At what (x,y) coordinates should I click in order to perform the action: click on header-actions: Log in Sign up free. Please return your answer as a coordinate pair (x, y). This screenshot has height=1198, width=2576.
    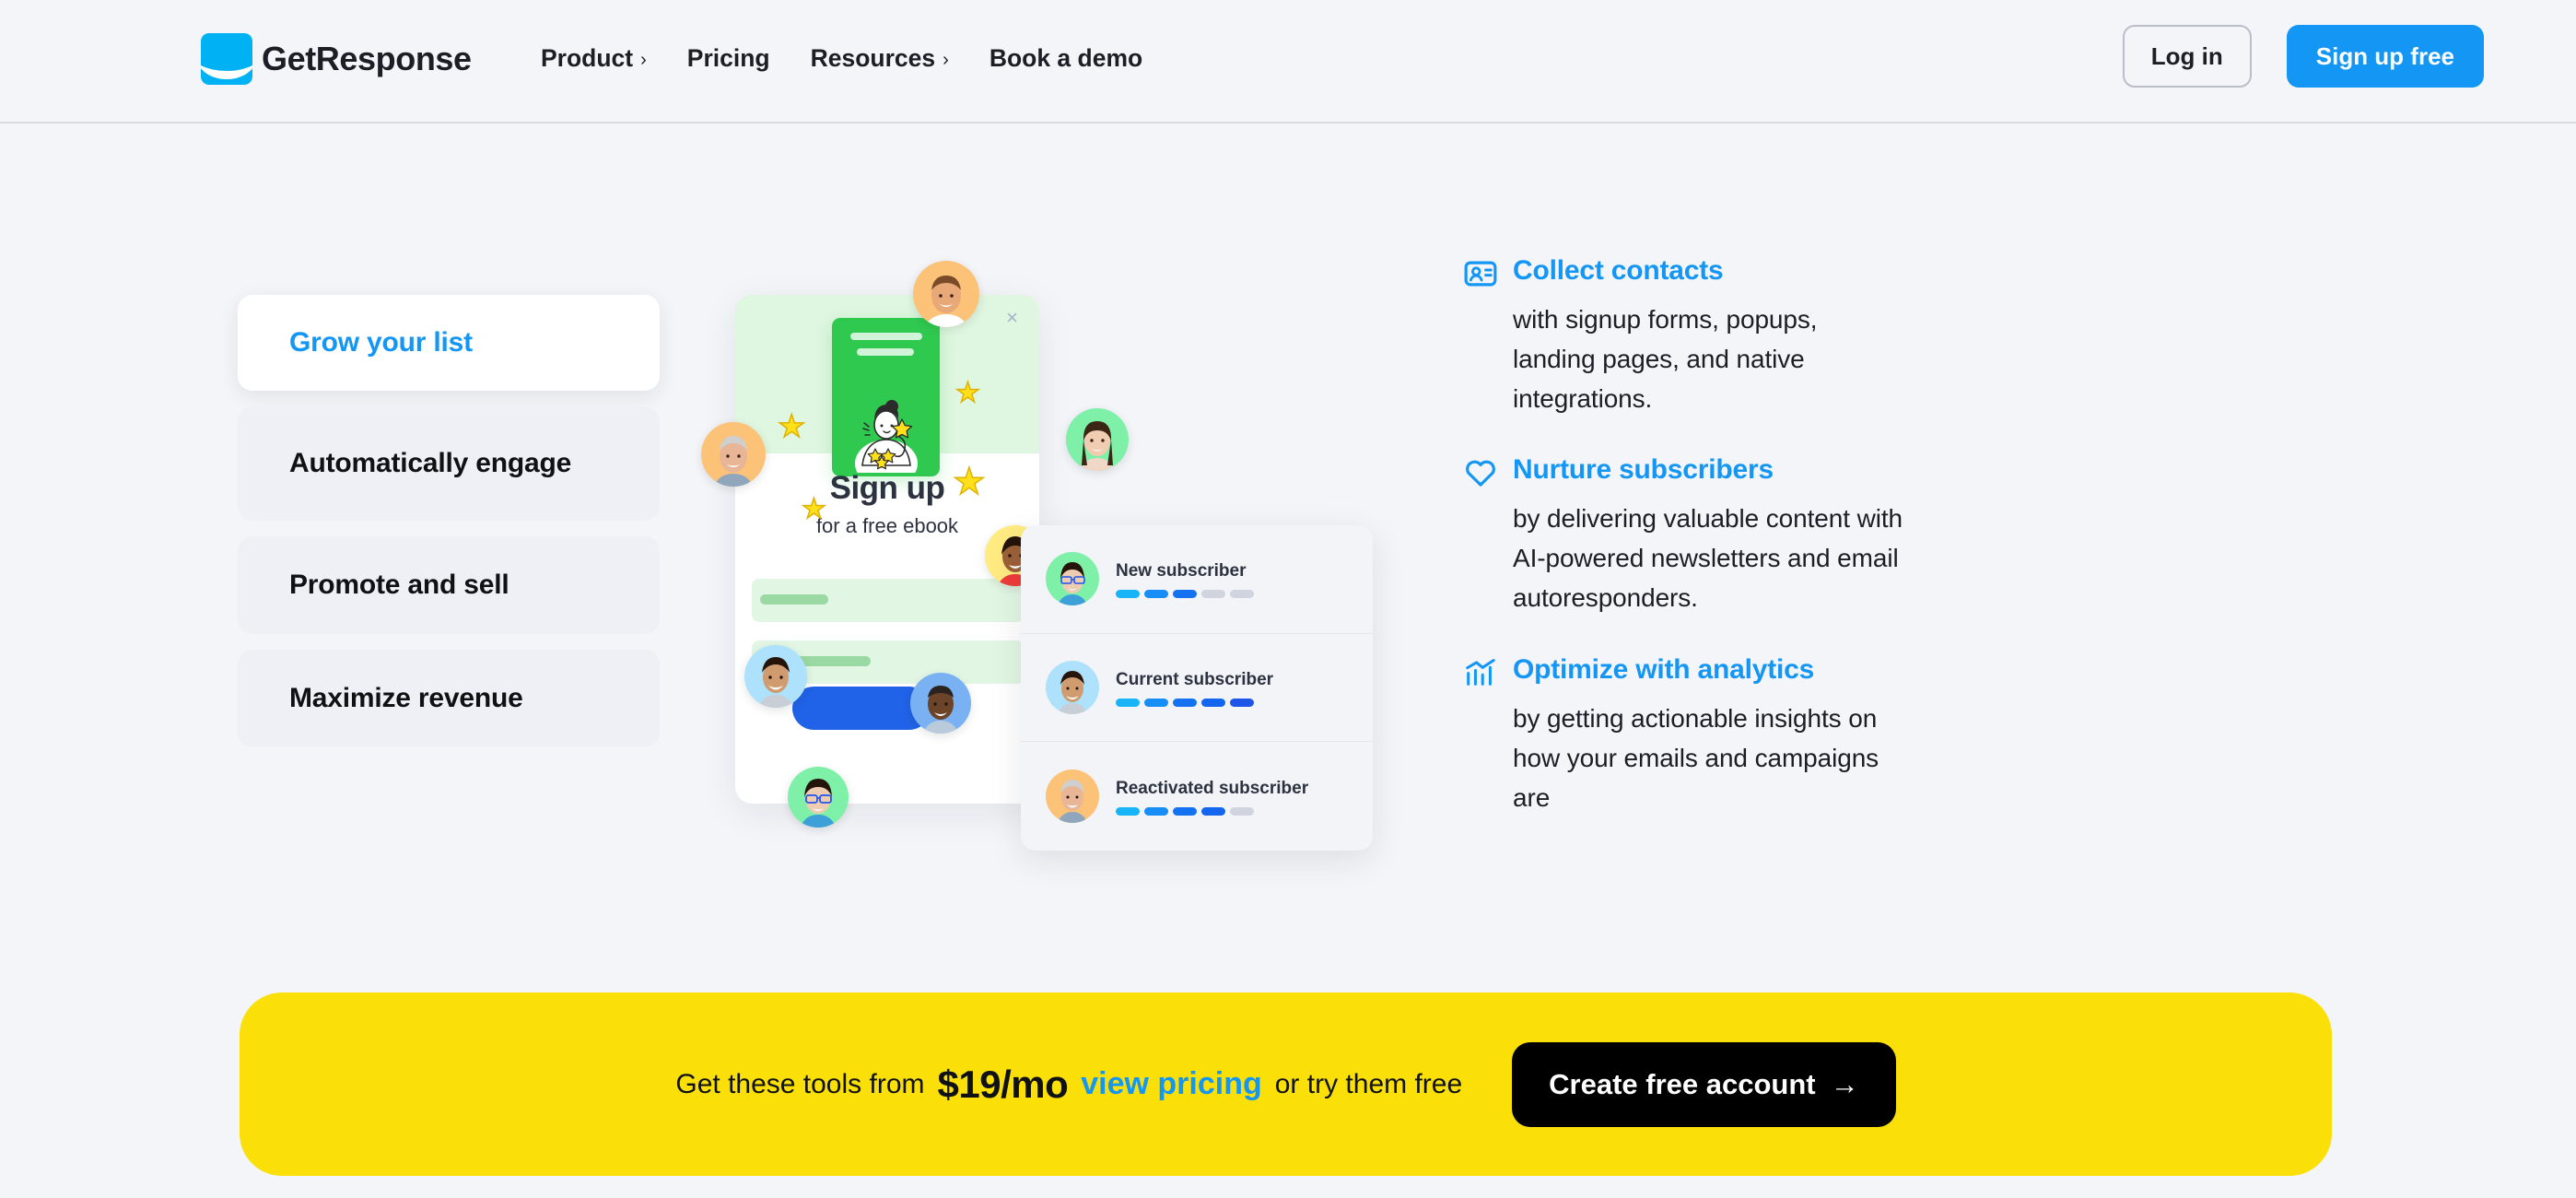
    Looking at the image, I should click on (2303, 57).